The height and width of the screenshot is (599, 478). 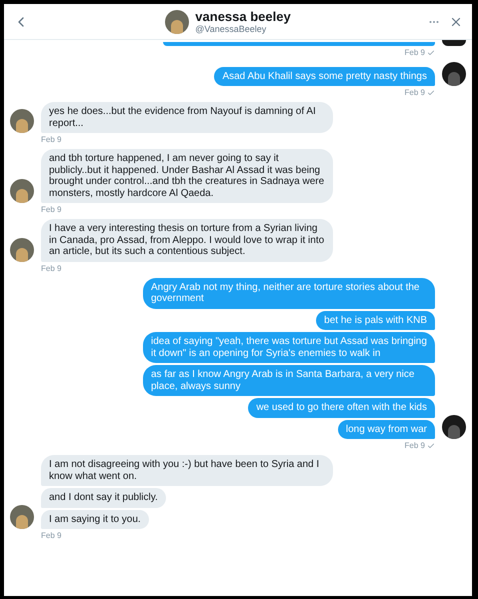 I want to click on message-bubble: and I dont say it publicly., so click(x=103, y=498).